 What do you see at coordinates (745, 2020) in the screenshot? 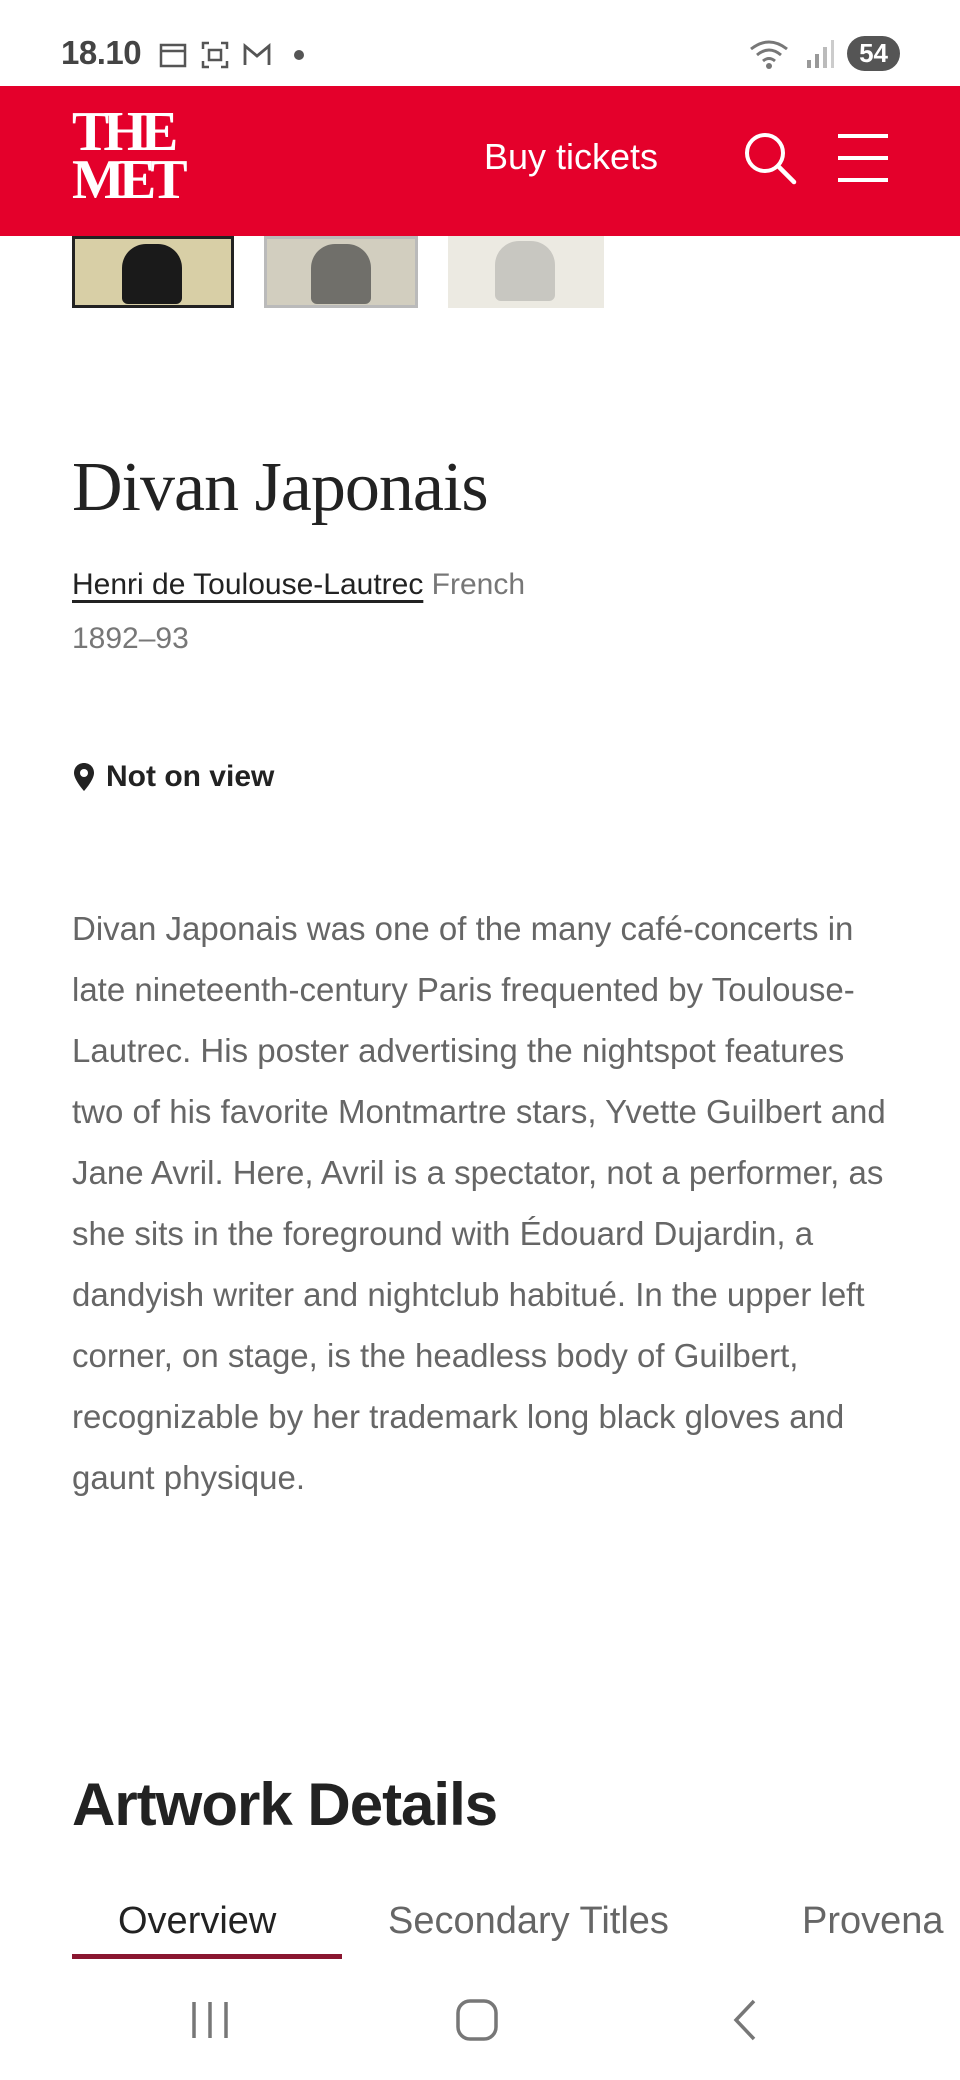
I see `back-icon` at bounding box center [745, 2020].